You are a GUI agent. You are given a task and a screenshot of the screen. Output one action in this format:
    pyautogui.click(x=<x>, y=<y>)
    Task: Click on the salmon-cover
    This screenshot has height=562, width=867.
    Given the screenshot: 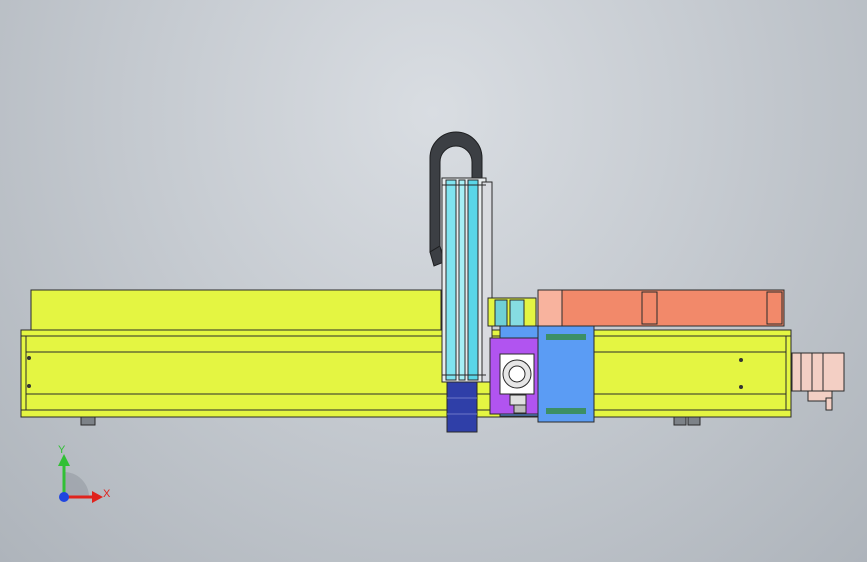 What is the action you would take?
    pyautogui.click(x=661, y=308)
    